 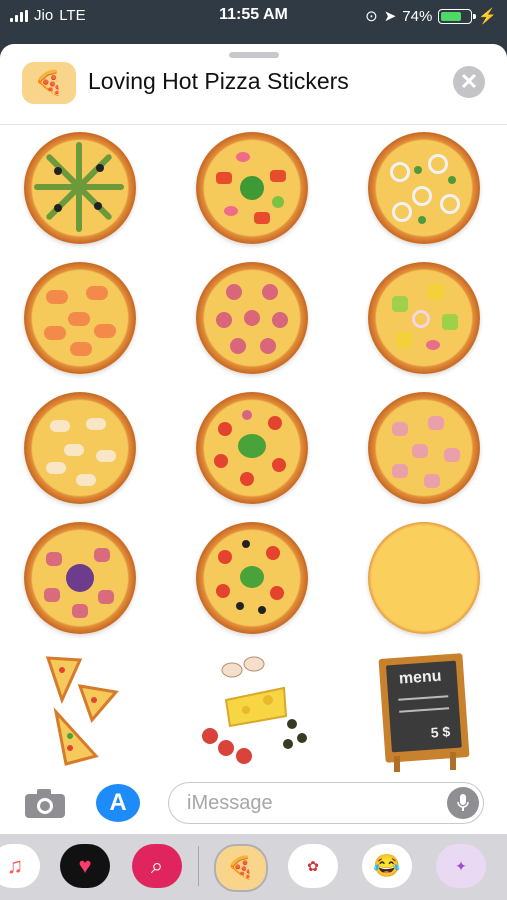 I want to click on sticker-pizza-slices, so click(x=98, y=712).